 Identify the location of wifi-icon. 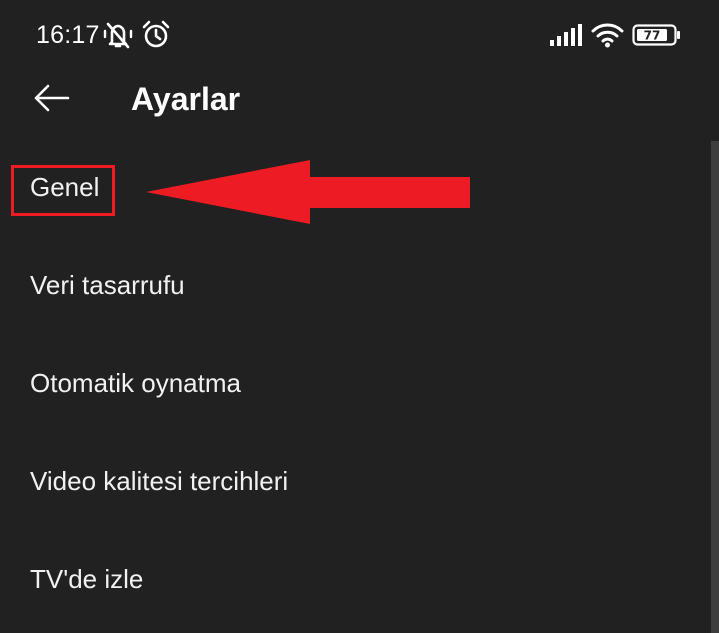
(607, 35).